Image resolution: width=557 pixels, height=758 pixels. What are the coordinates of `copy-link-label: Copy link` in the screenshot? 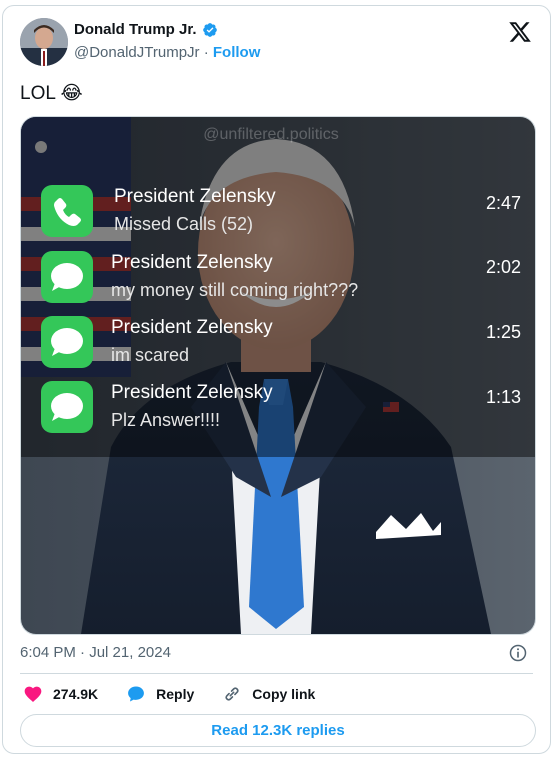 It's located at (284, 694).